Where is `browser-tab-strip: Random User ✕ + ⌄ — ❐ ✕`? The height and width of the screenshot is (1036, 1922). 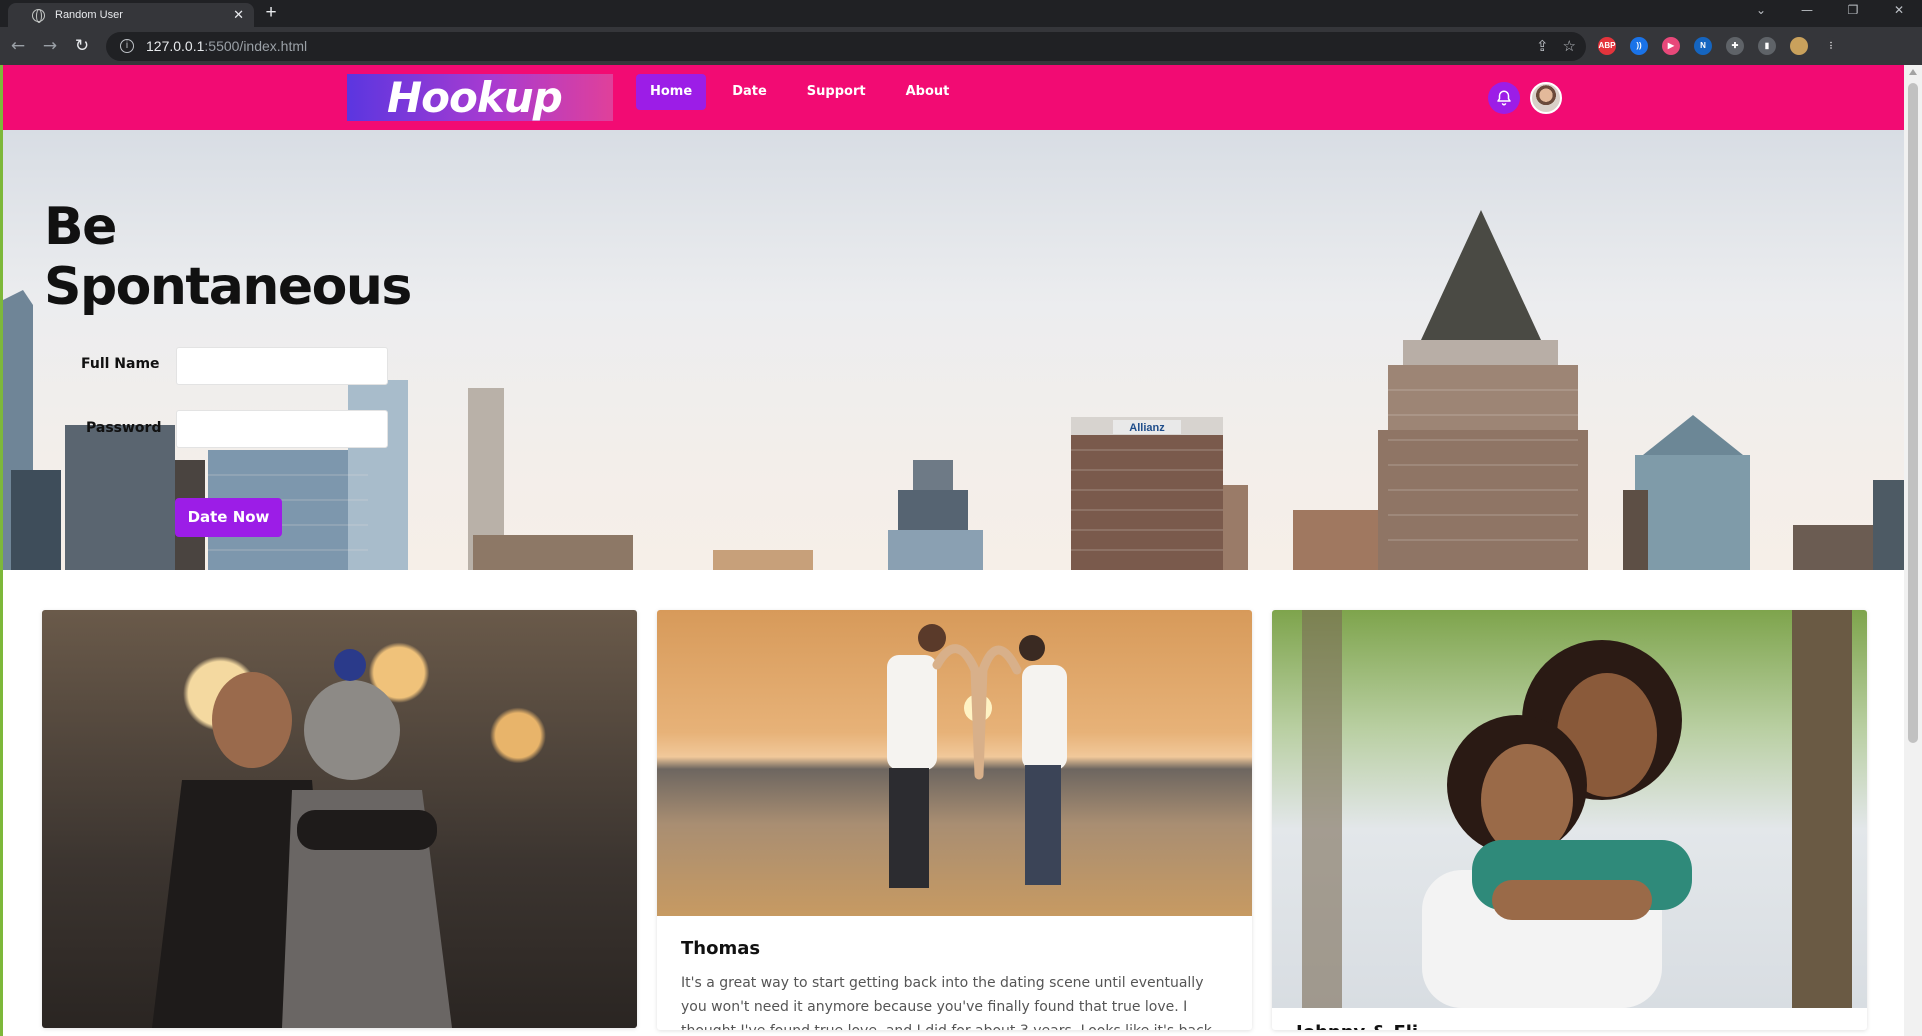 browser-tab-strip: Random User ✕ + ⌄ — ❐ ✕ is located at coordinates (961, 13).